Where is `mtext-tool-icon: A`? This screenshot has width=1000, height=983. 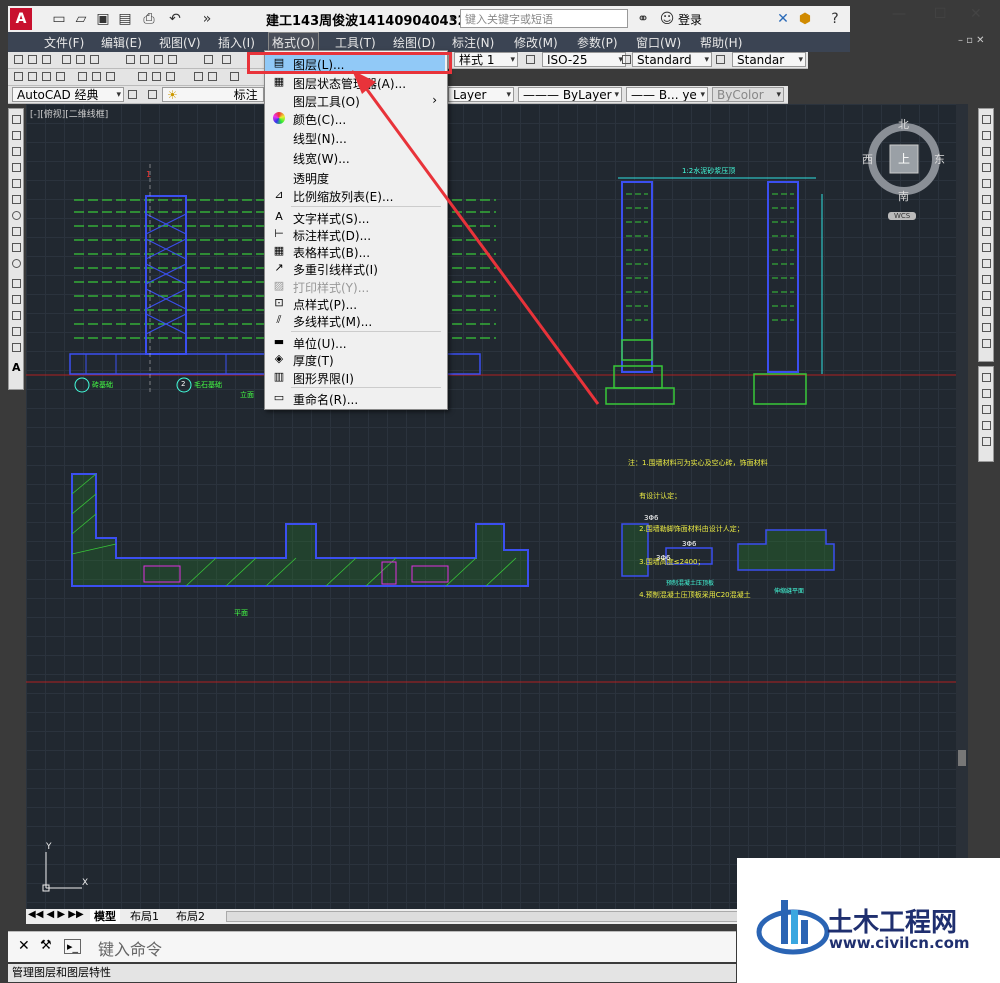
mtext-tool-icon: A is located at coordinates (16, 367).